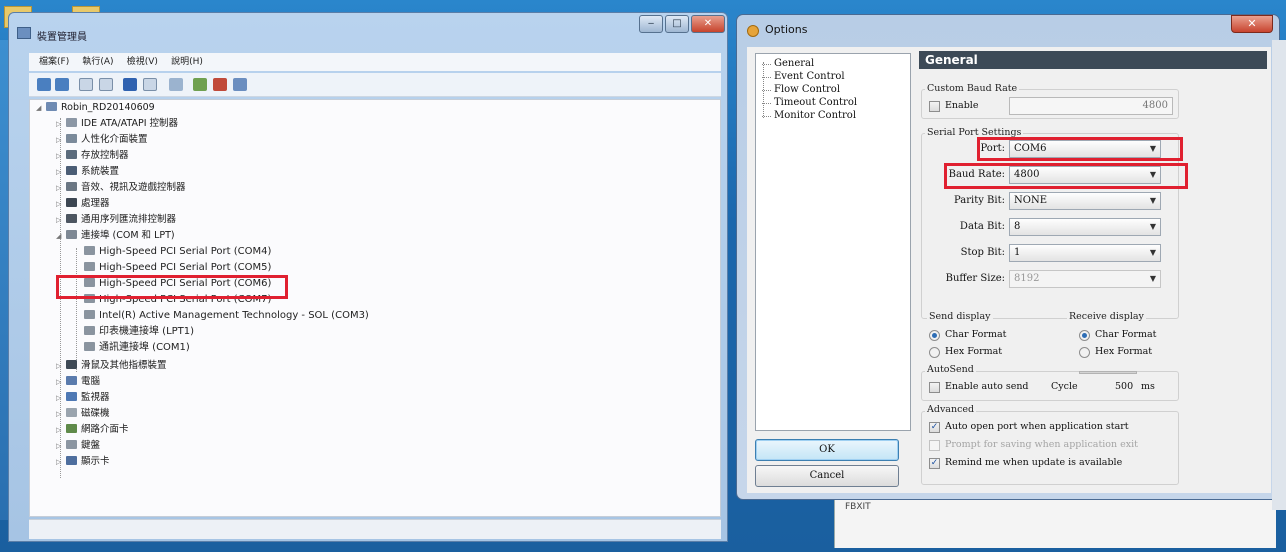 This screenshot has width=1286, height=552. What do you see at coordinates (934, 387) in the screenshot?
I see `autosend-enable-checkbox` at bounding box center [934, 387].